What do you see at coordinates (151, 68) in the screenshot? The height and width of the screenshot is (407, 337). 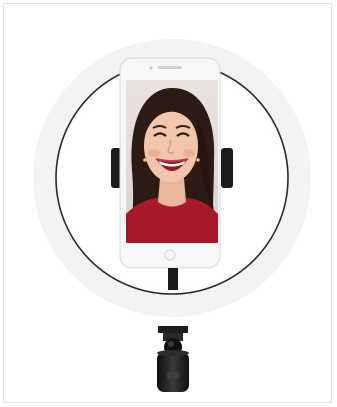 I see `phone-camera` at bounding box center [151, 68].